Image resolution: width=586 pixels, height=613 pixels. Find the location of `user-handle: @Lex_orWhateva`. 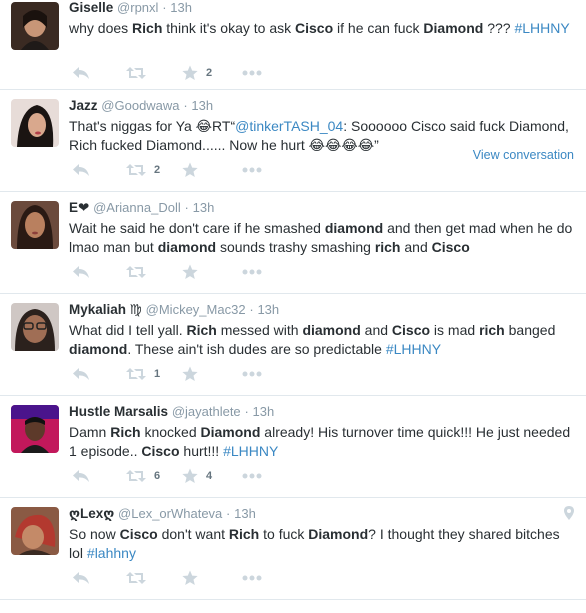

user-handle: @Lex_orWhateva is located at coordinates (170, 513).